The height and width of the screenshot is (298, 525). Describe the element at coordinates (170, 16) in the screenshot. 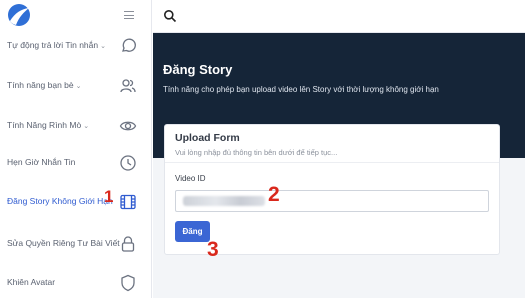

I see `search-icon` at that location.